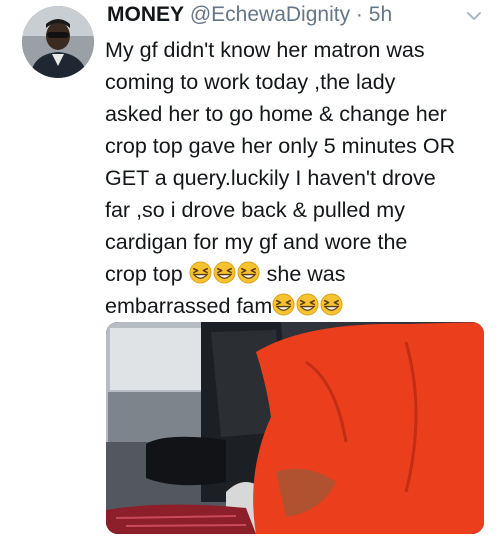  I want to click on tweet-text-line: embarrassed fam, so click(301, 306).